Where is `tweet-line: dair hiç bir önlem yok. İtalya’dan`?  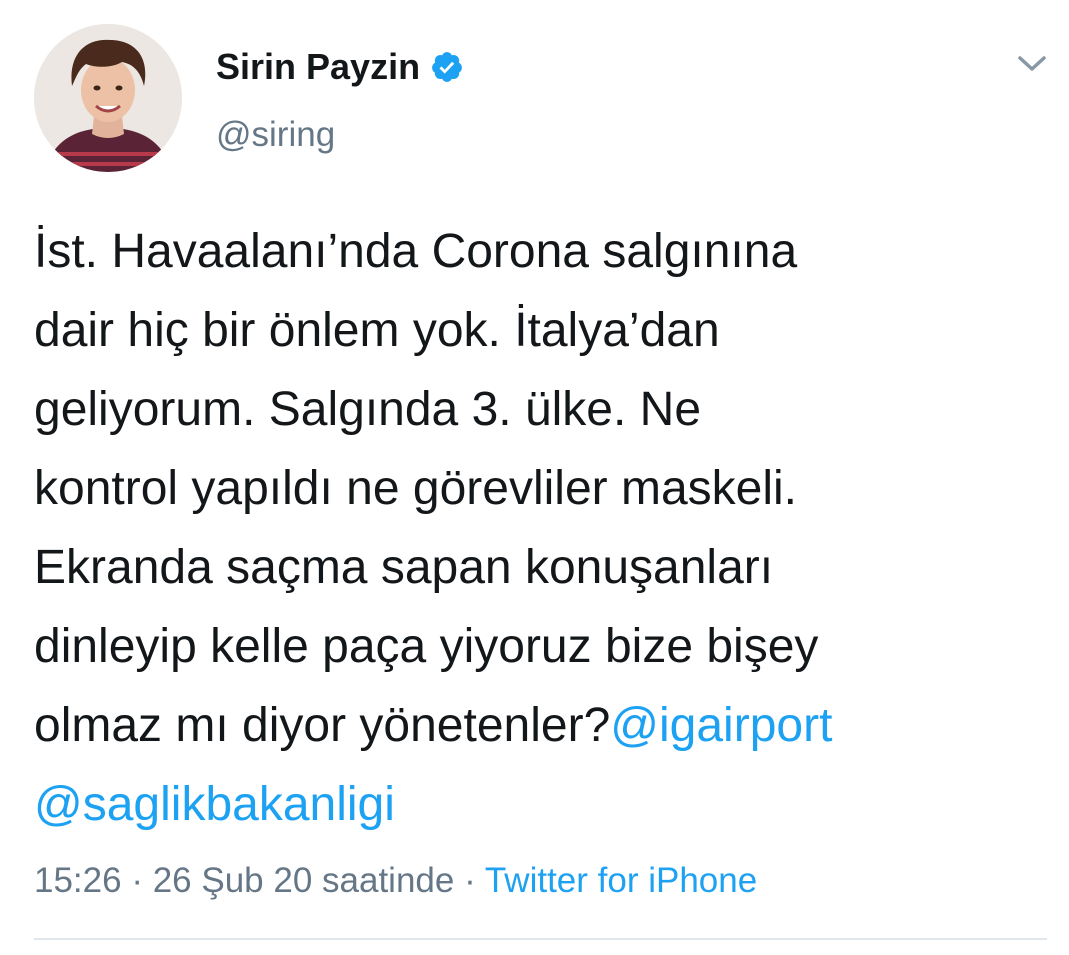 tweet-line: dair hiç bir önlem yok. İtalya’dan is located at coordinates (377, 330).